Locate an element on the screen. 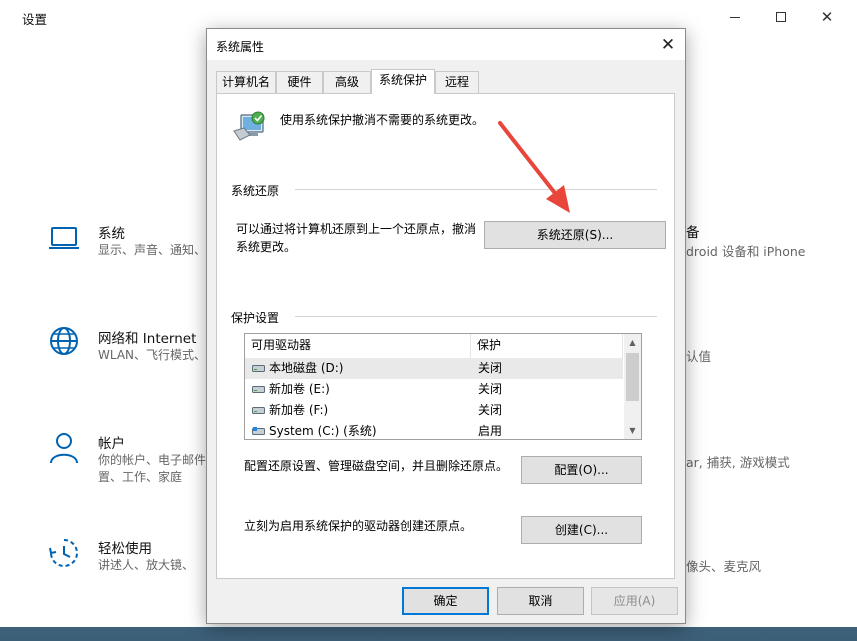 This screenshot has width=857, height=641. drive-name: 新加卷 (F:) is located at coordinates (299, 410).